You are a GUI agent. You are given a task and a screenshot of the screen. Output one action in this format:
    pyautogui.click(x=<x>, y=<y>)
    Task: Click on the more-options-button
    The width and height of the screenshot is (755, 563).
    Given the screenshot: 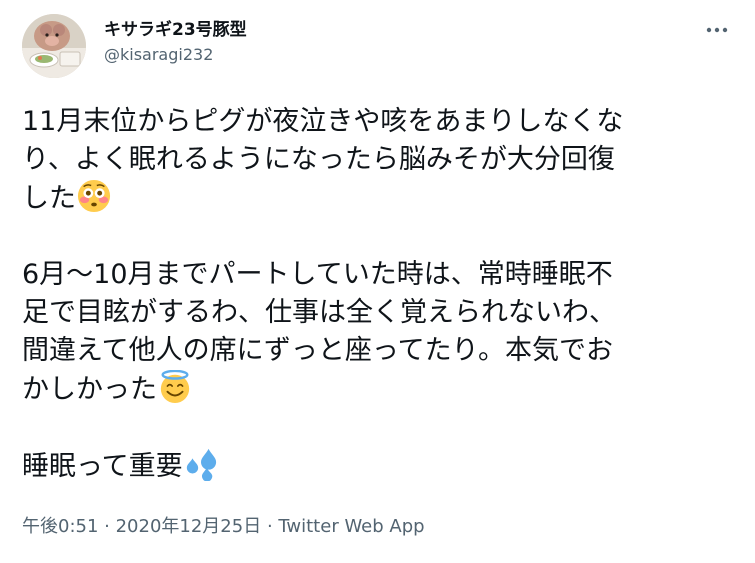 What is the action you would take?
    pyautogui.click(x=717, y=30)
    